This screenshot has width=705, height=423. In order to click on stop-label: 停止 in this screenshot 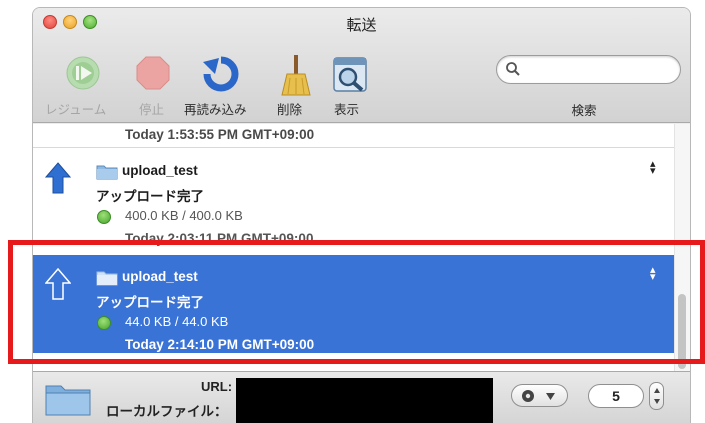, I will do `click(152, 110)`.